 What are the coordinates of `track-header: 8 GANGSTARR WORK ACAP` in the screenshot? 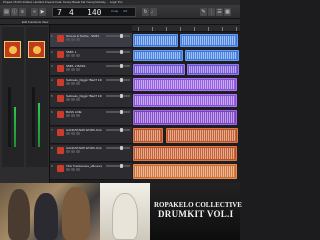 It's located at (91, 153).